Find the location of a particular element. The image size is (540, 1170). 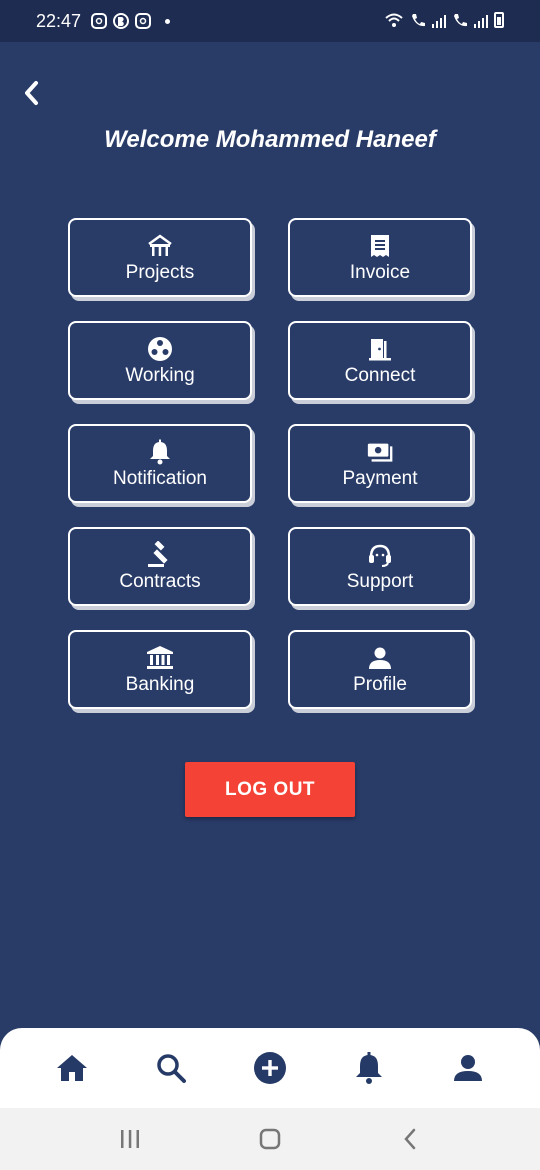

logout-button: LOG OUT is located at coordinates (270, 789).